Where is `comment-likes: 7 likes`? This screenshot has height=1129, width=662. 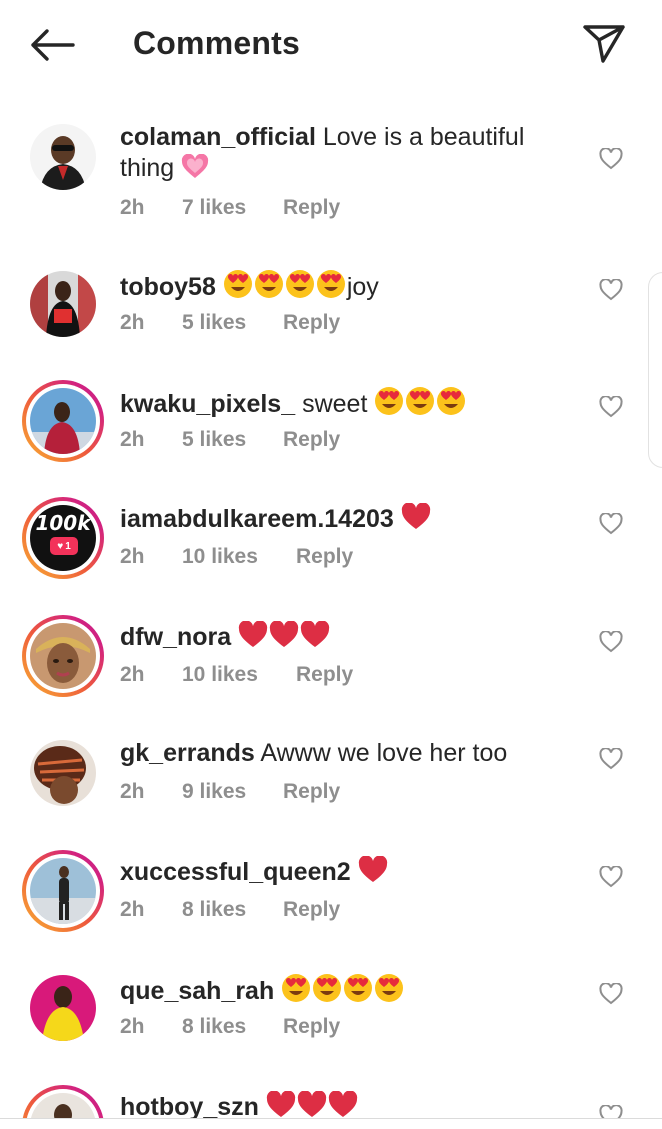 comment-likes: 7 likes is located at coordinates (232, 208).